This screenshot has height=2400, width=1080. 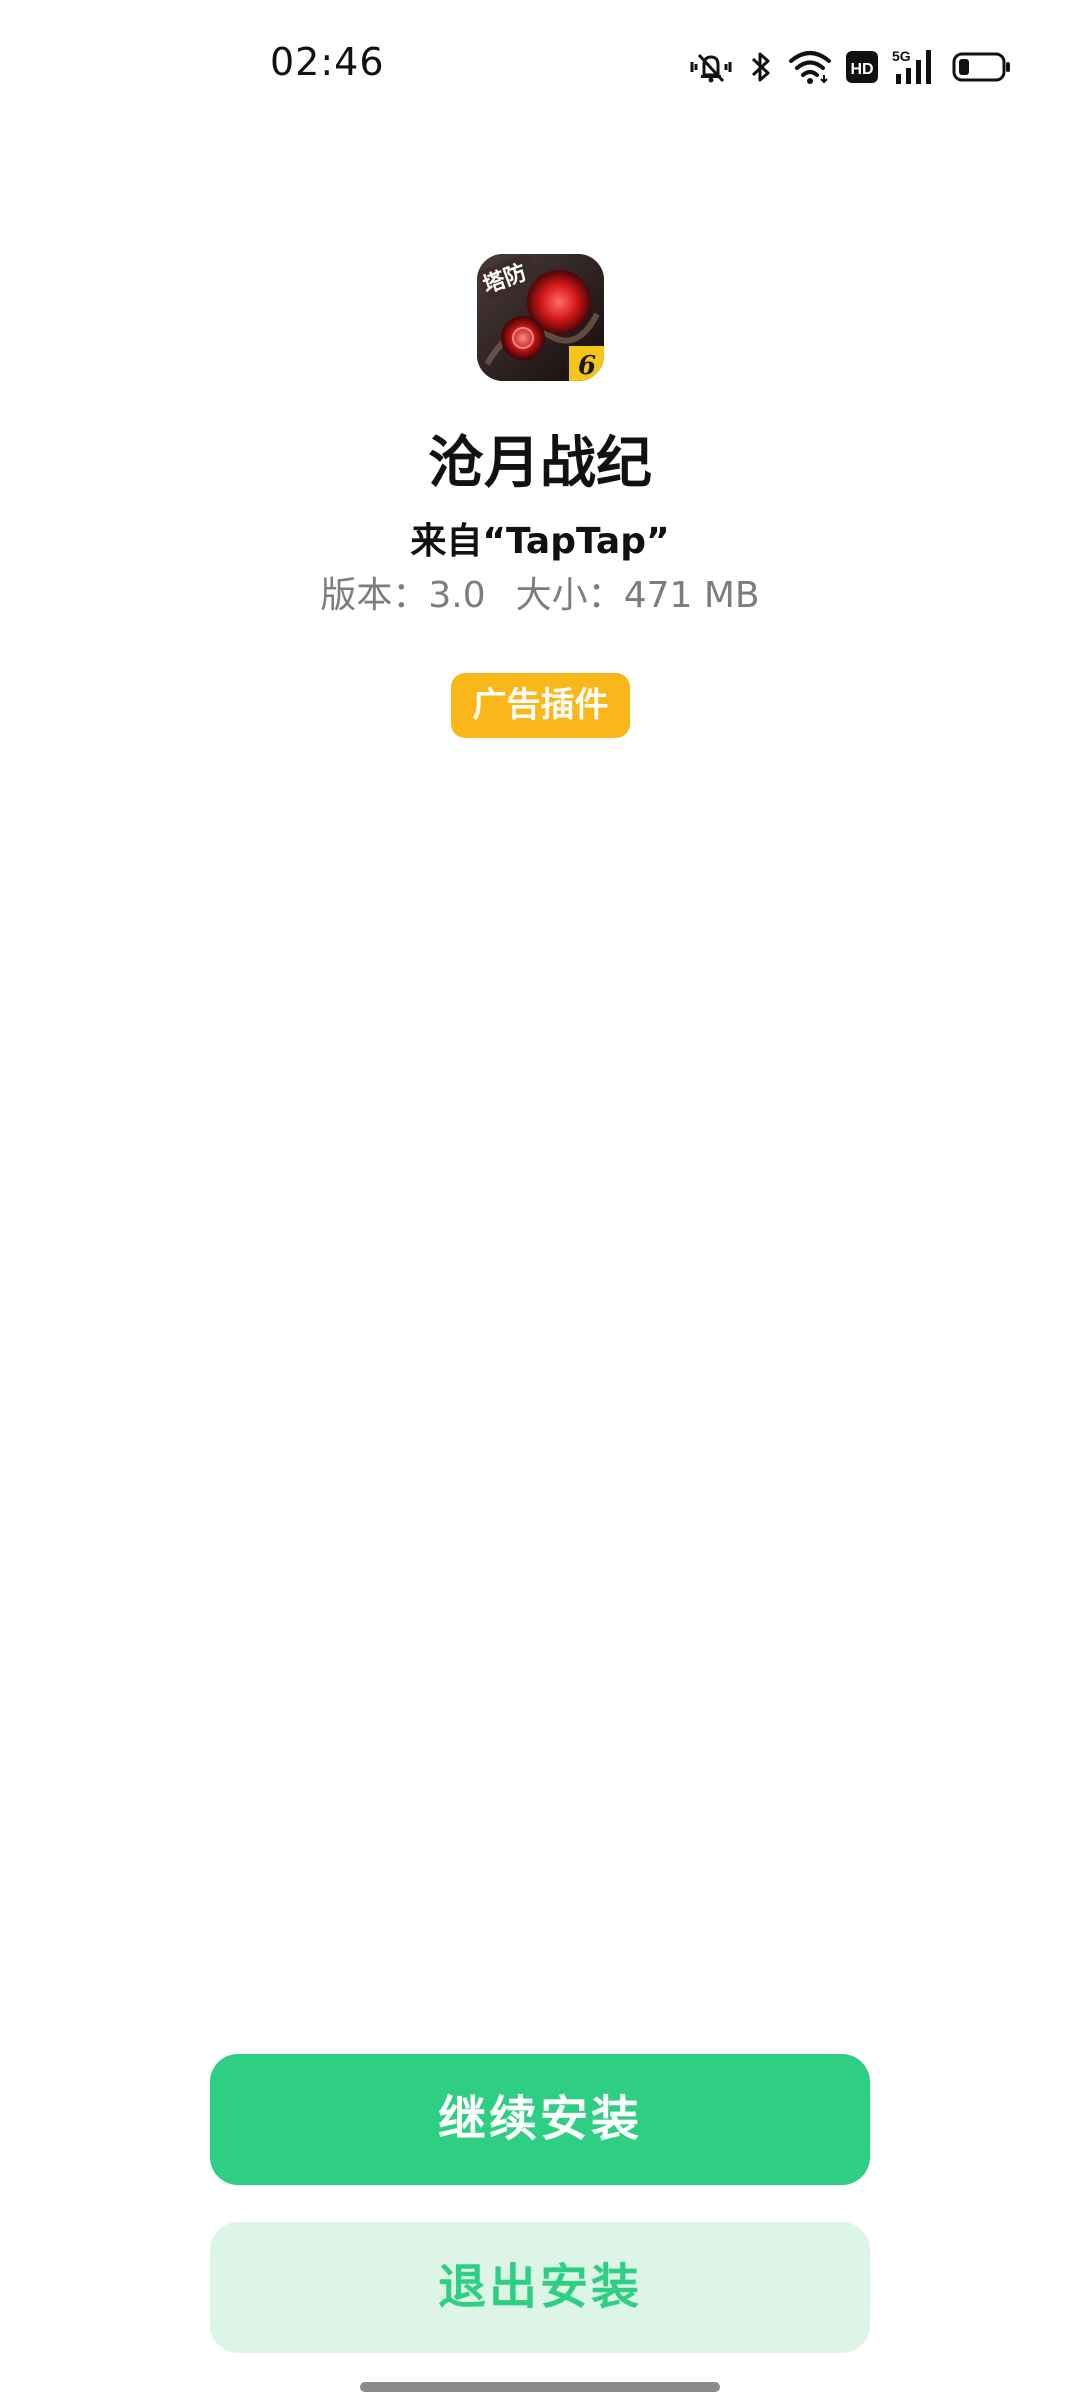 I want to click on status-time: 02:46, so click(x=327, y=62).